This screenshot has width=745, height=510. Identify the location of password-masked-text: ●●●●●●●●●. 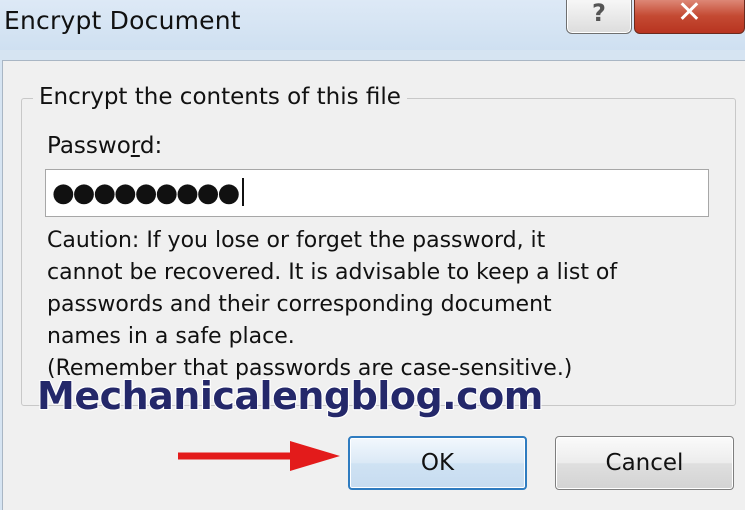
(146, 193).